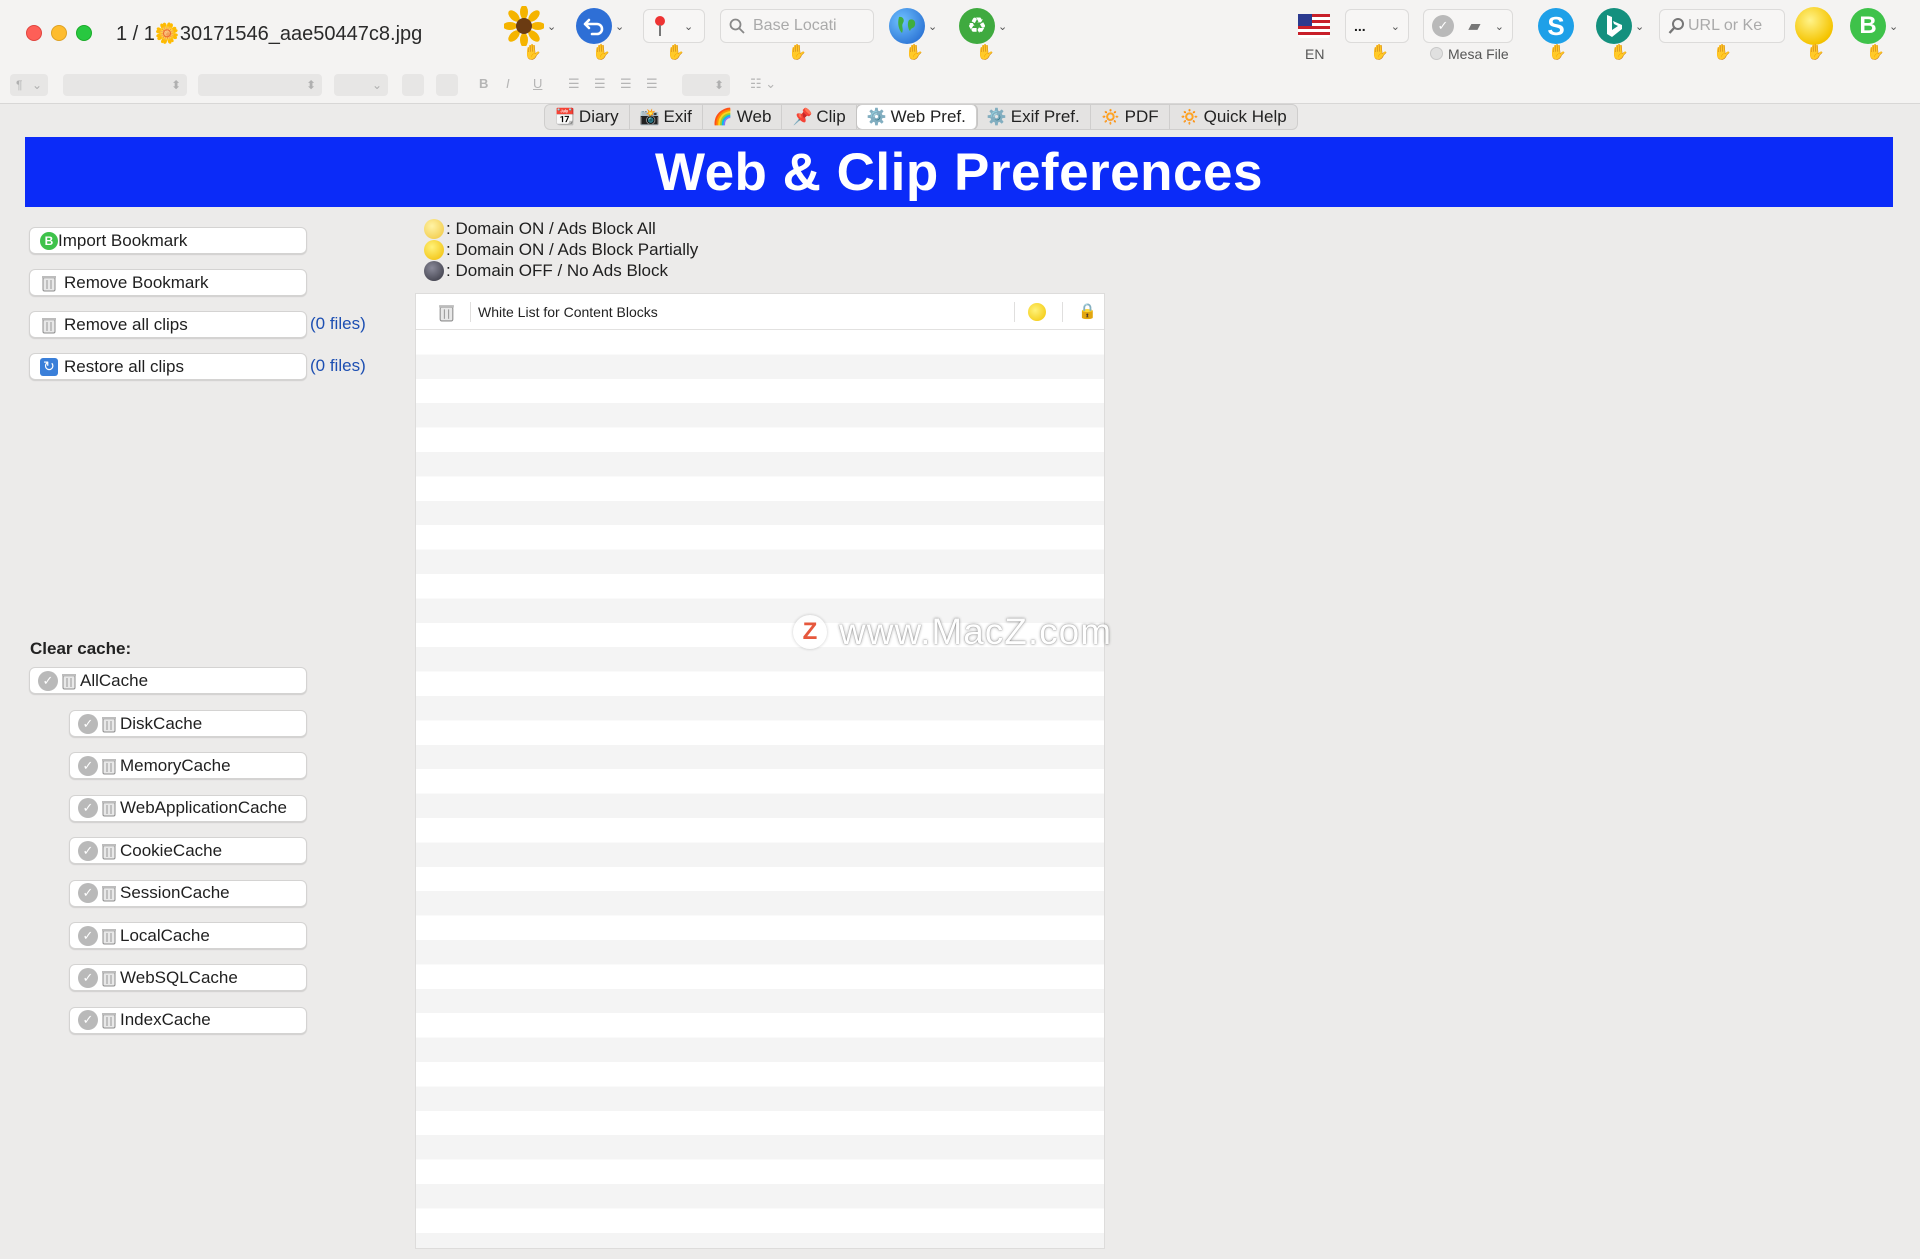 The width and height of the screenshot is (1920, 1259). Describe the element at coordinates (188, 723) in the screenshot. I see `cache-item-button: ✓ DiskCache` at that location.